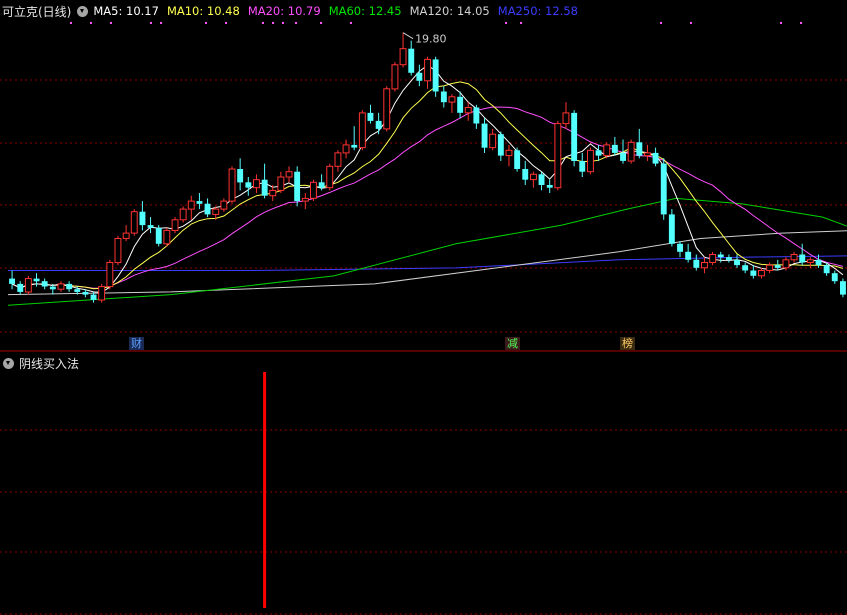 This screenshot has width=847, height=615. I want to click on badge-bang: 榜, so click(627, 343).